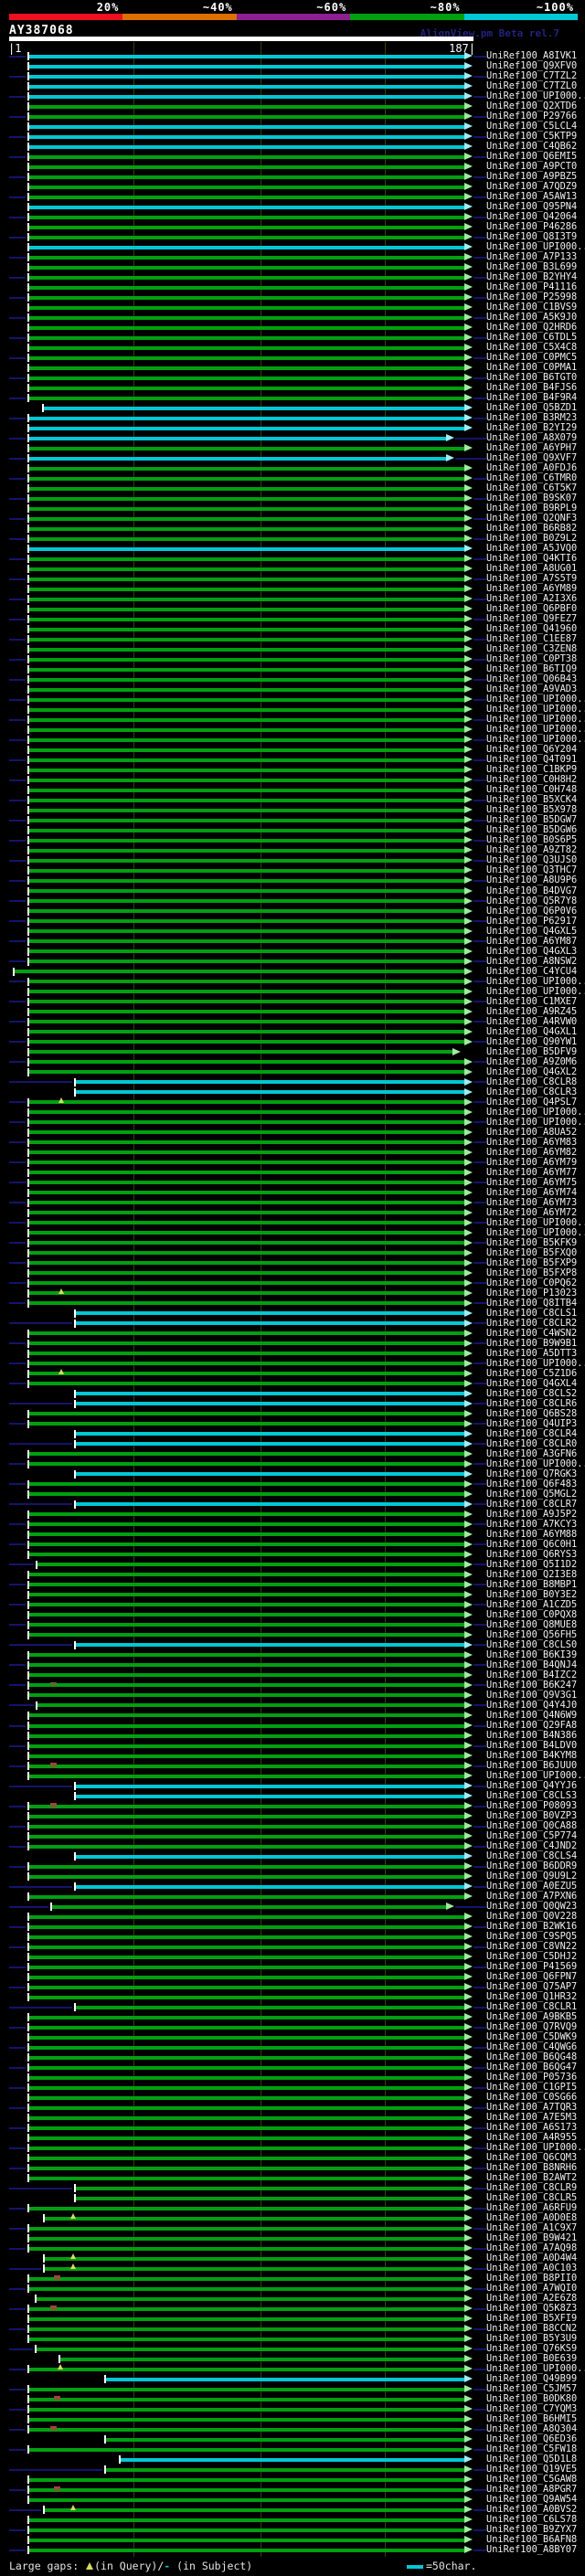  I want to click on alignment-row: UniRef100_A8BY07, so click(293, 2550).